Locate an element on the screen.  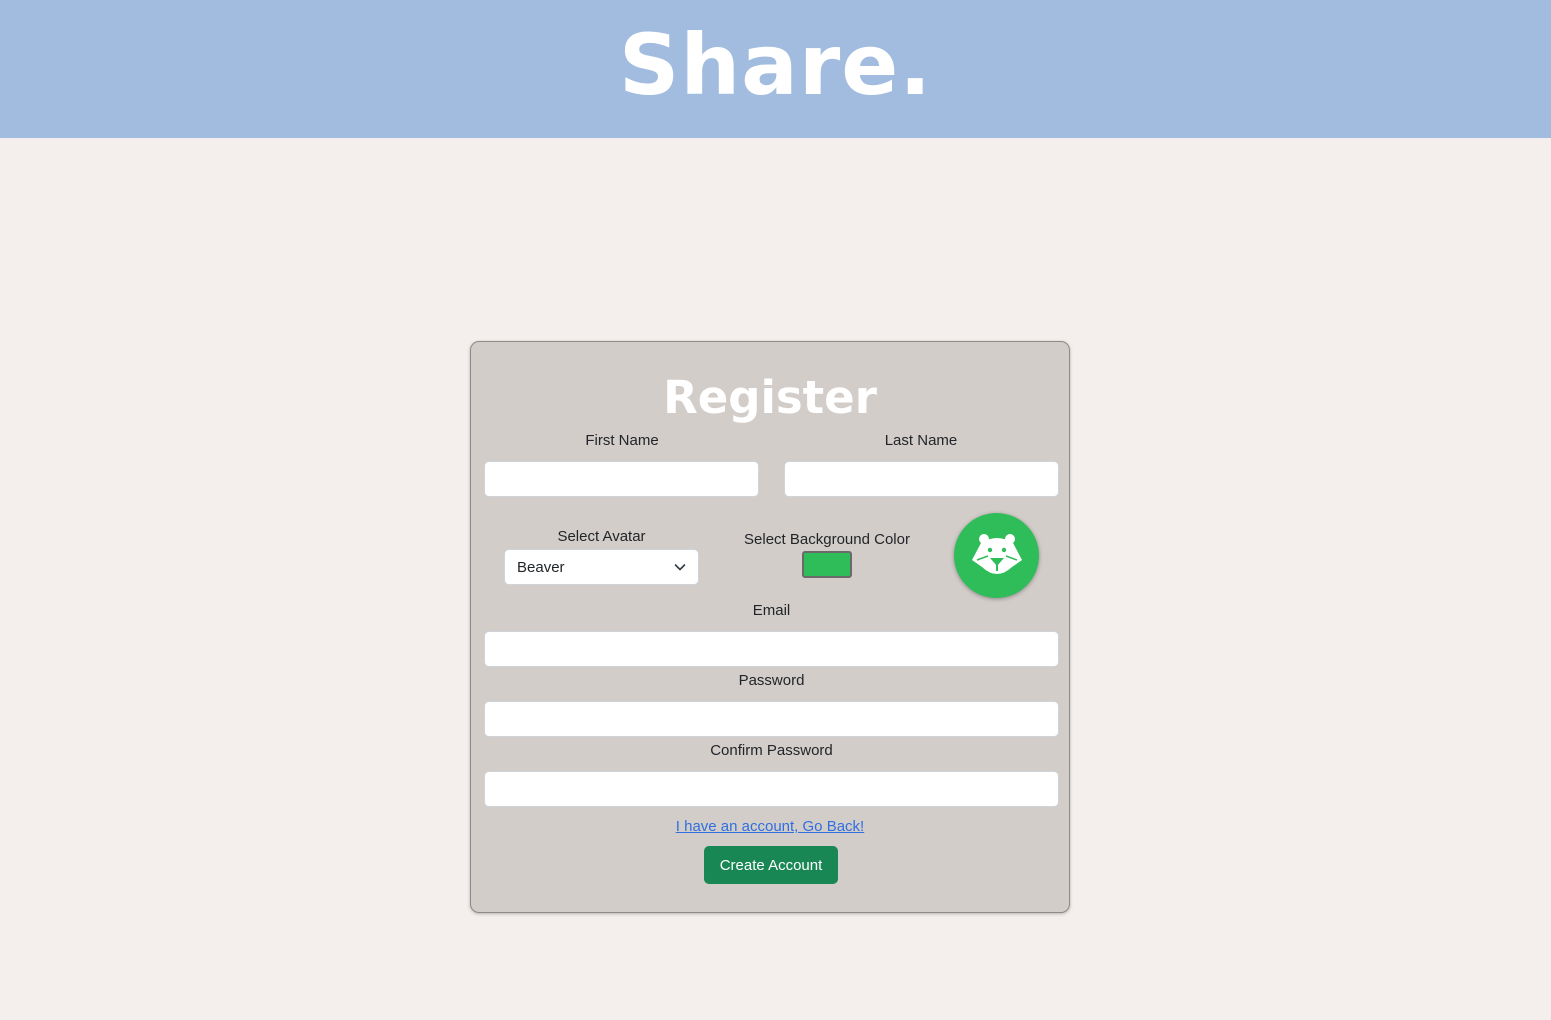
create-account-button: Create Account is located at coordinates (771, 865).